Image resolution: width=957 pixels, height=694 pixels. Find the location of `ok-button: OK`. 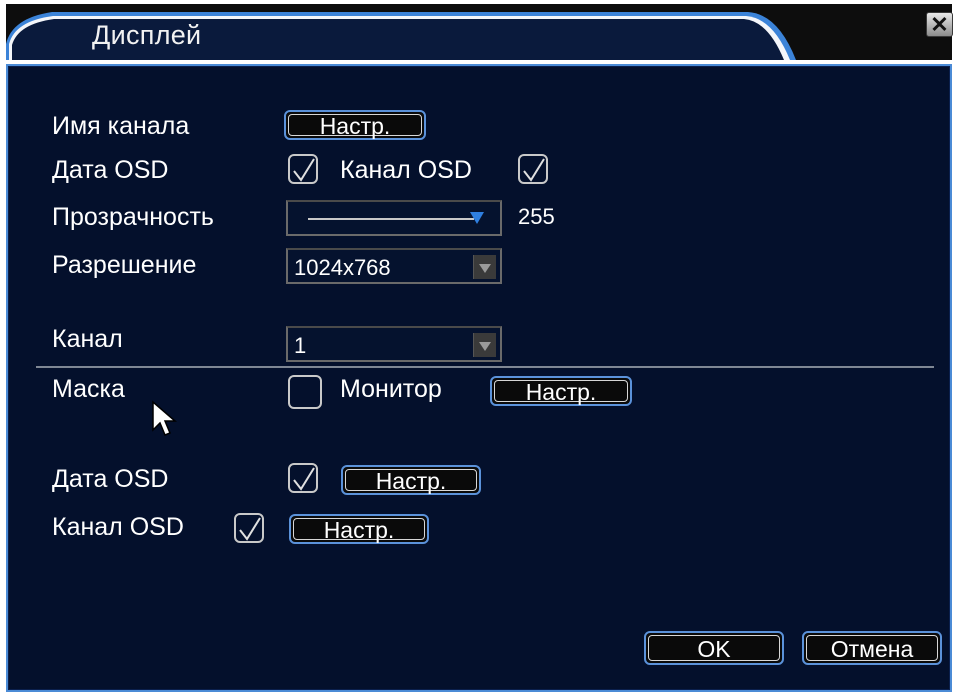

ok-button: OK is located at coordinates (714, 648).